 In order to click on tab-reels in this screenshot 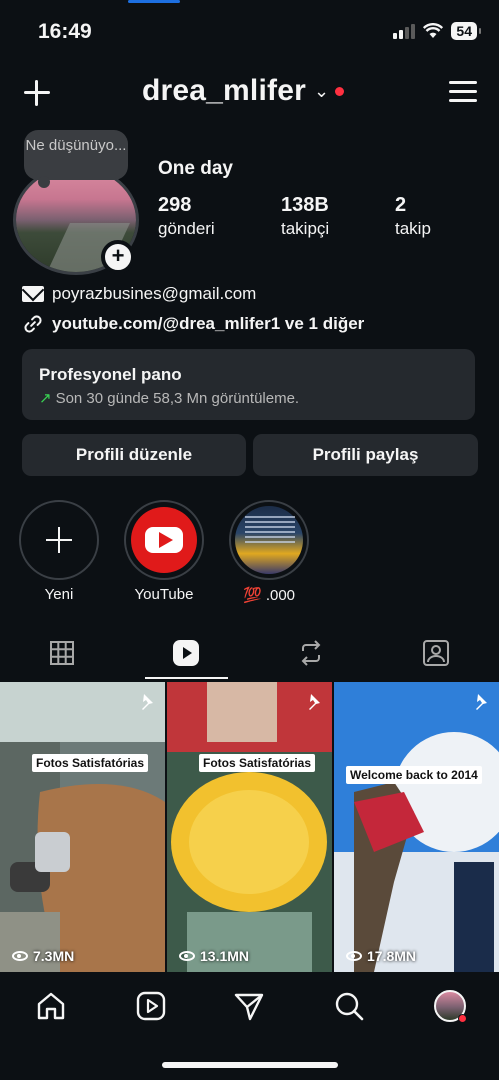, I will do `click(186, 653)`.